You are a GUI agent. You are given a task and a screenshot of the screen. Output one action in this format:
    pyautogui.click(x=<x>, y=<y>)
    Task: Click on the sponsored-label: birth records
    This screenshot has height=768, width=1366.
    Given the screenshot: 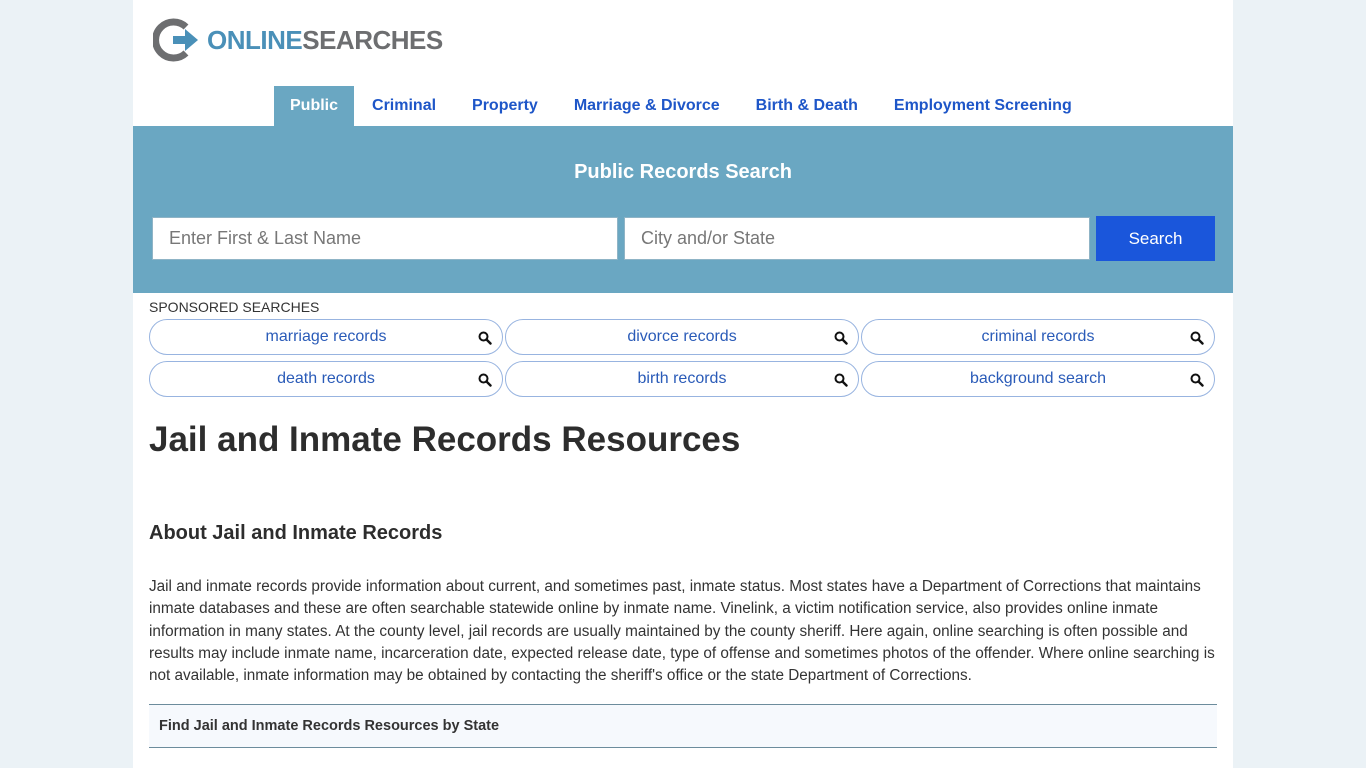 What is the action you would take?
    pyautogui.click(x=682, y=378)
    